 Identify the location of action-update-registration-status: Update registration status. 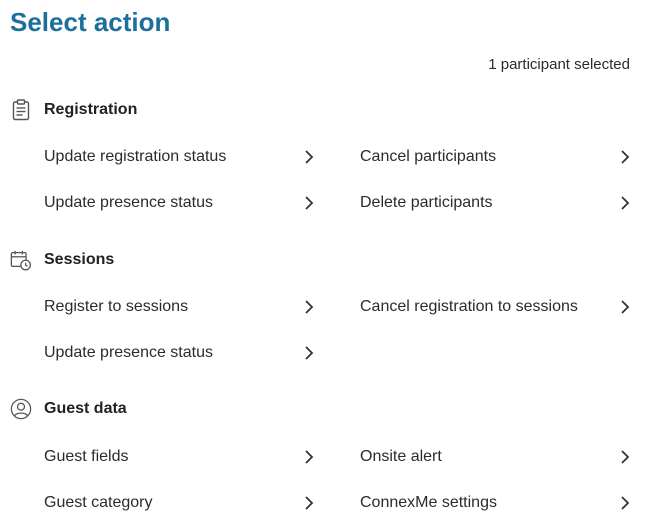
(180, 157).